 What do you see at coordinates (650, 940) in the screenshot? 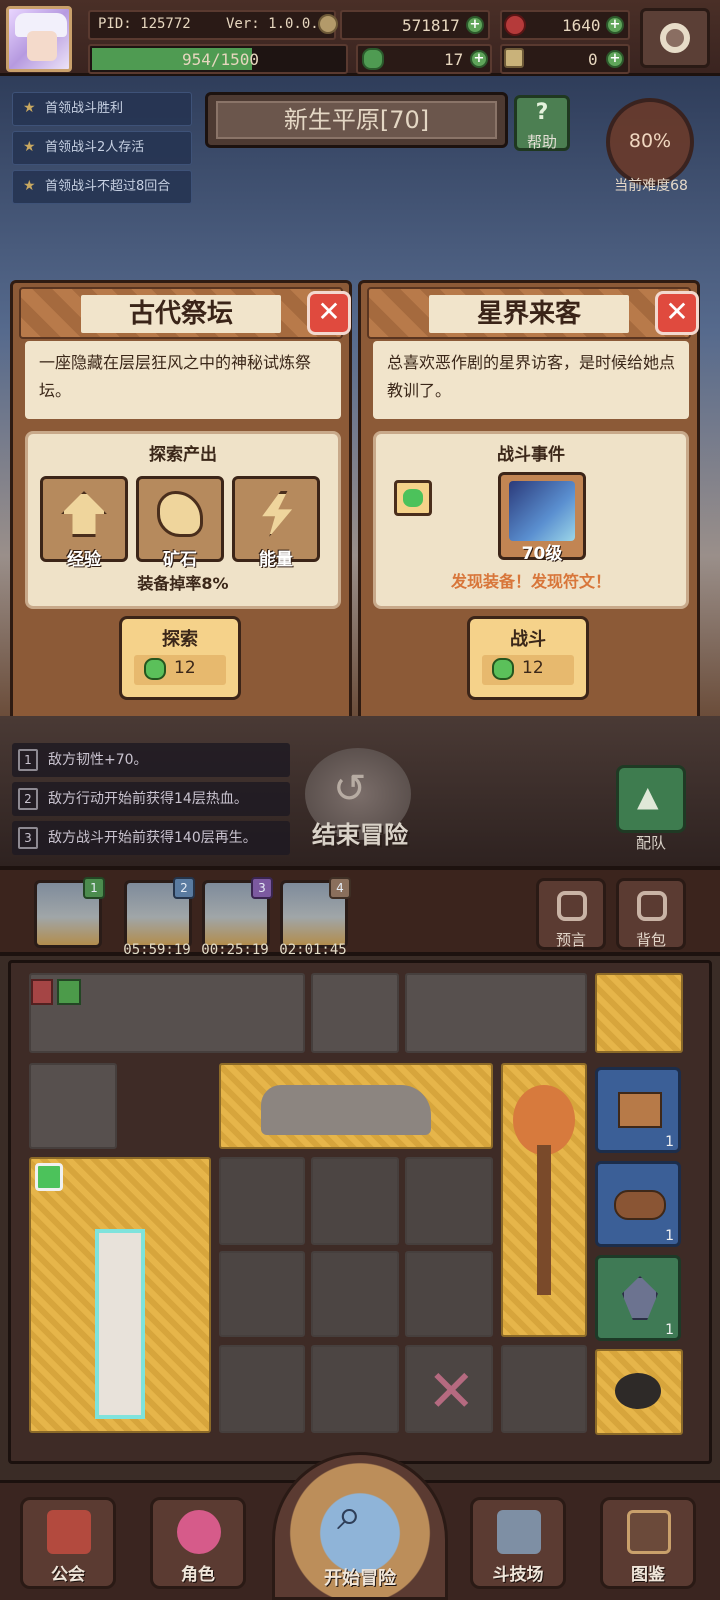
I see `bag-label: 背包` at bounding box center [650, 940].